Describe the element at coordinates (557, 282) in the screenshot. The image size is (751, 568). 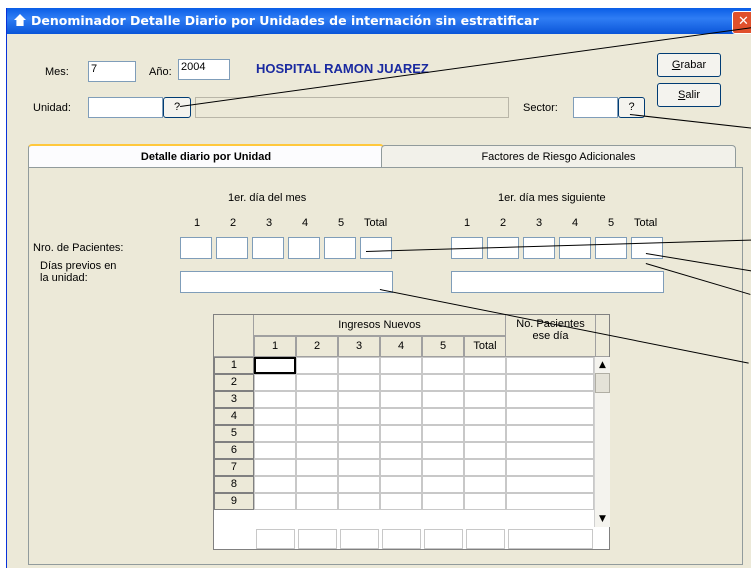
I see `g2-dias-previos` at that location.